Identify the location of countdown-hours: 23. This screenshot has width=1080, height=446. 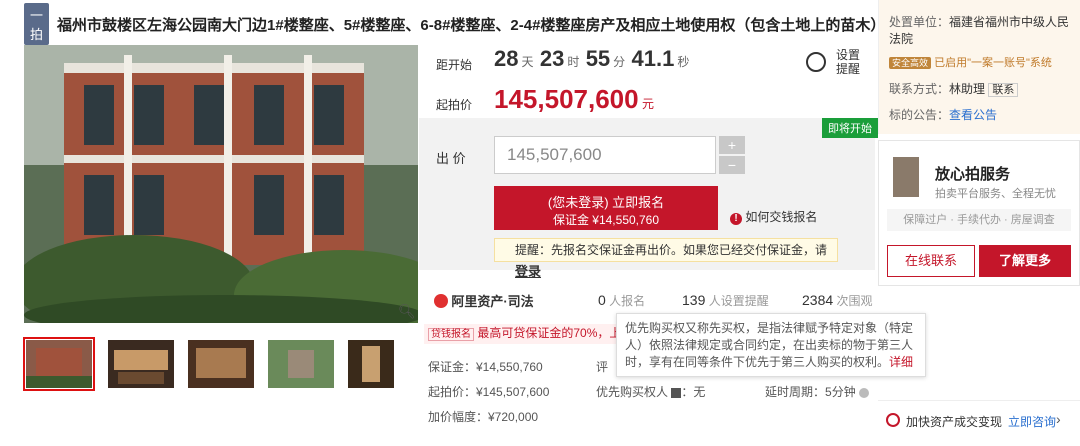
(552, 58).